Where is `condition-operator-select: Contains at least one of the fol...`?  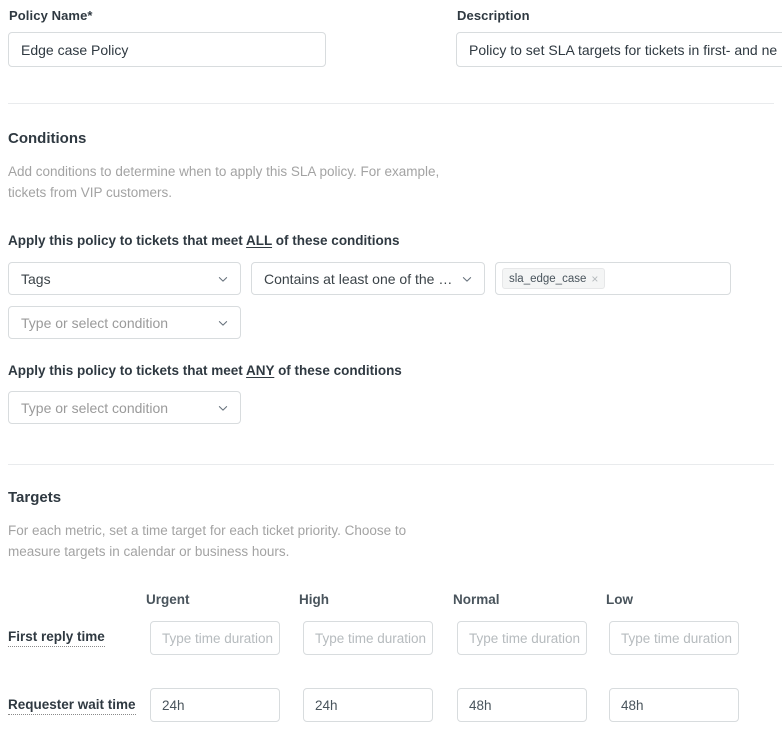
condition-operator-select: Contains at least one of the fol... is located at coordinates (368, 278).